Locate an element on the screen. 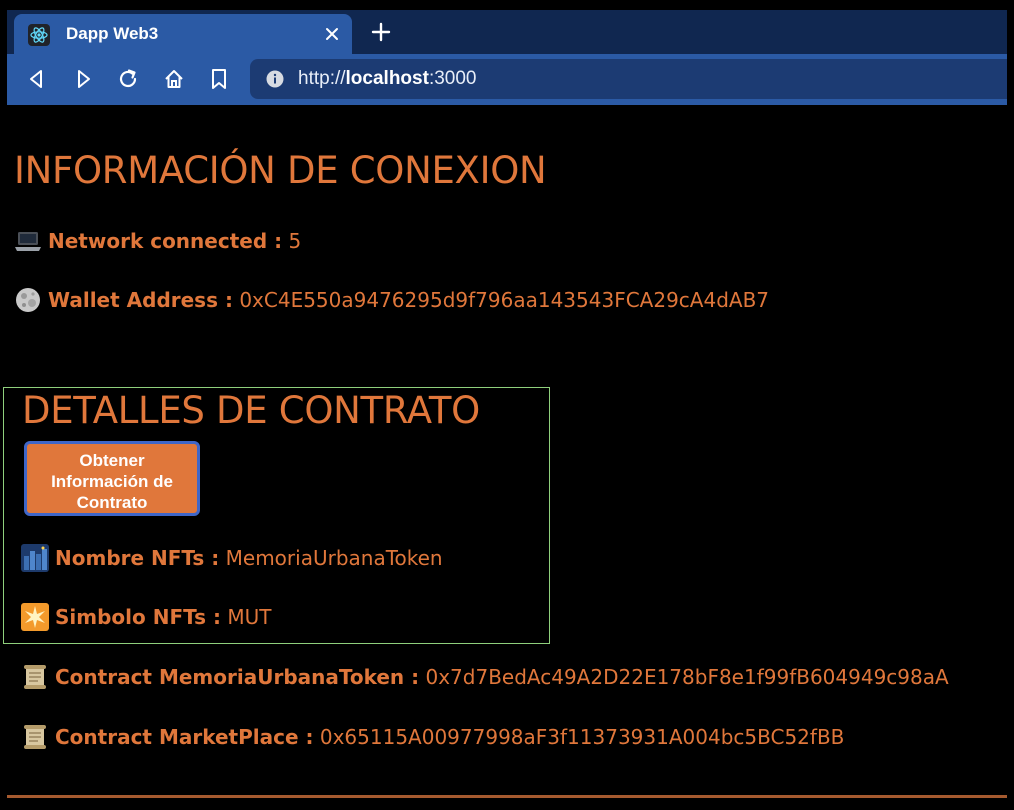  contract-heading: DETALLES DE CONTRATO is located at coordinates (251, 410).